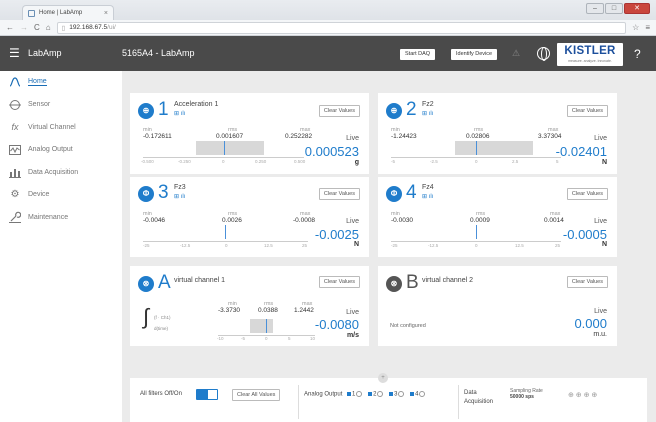 Image resolution: width=656 pixels, height=422 pixels. What do you see at coordinates (15, 127) in the screenshot?
I see `fx-icon: fx` at bounding box center [15, 127].